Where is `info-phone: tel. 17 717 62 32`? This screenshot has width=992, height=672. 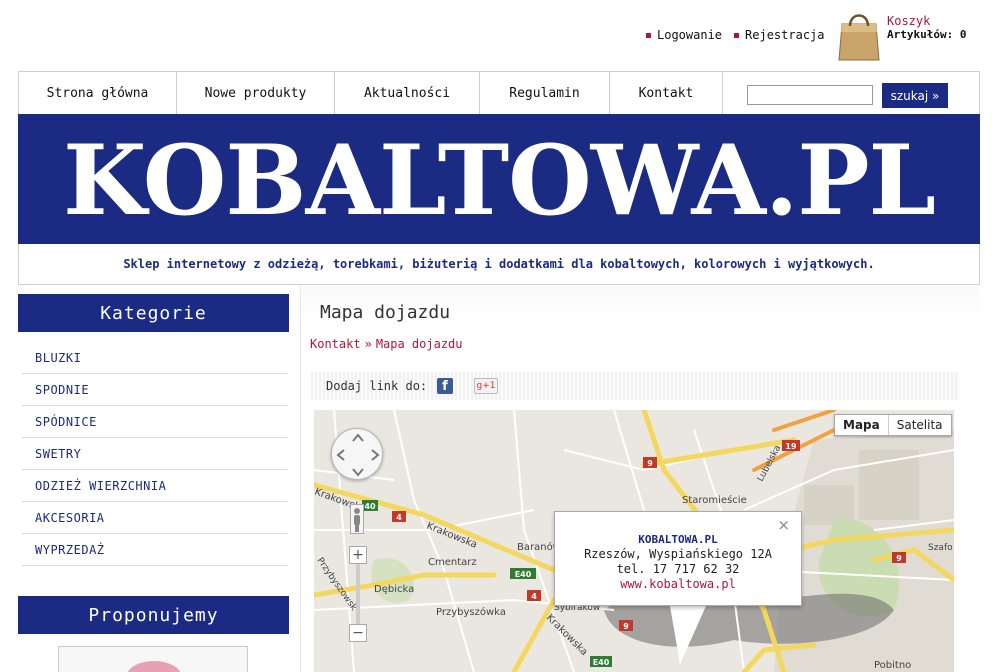 info-phone: tel. 17 717 62 32 is located at coordinates (678, 569).